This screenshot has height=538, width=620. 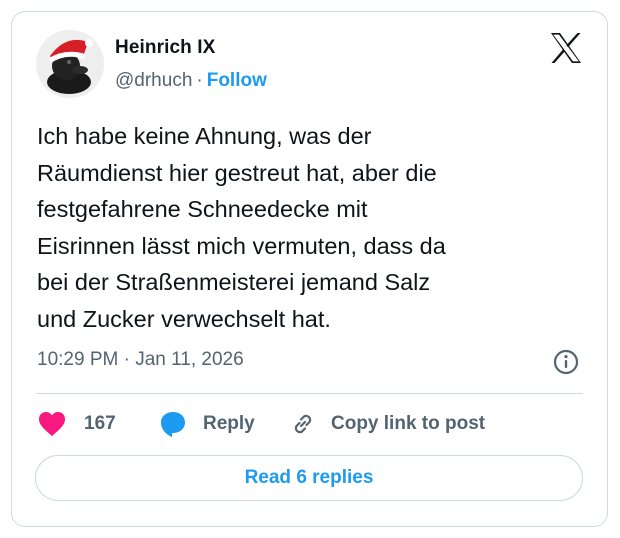 I want to click on reply-label: Reply, so click(x=229, y=423).